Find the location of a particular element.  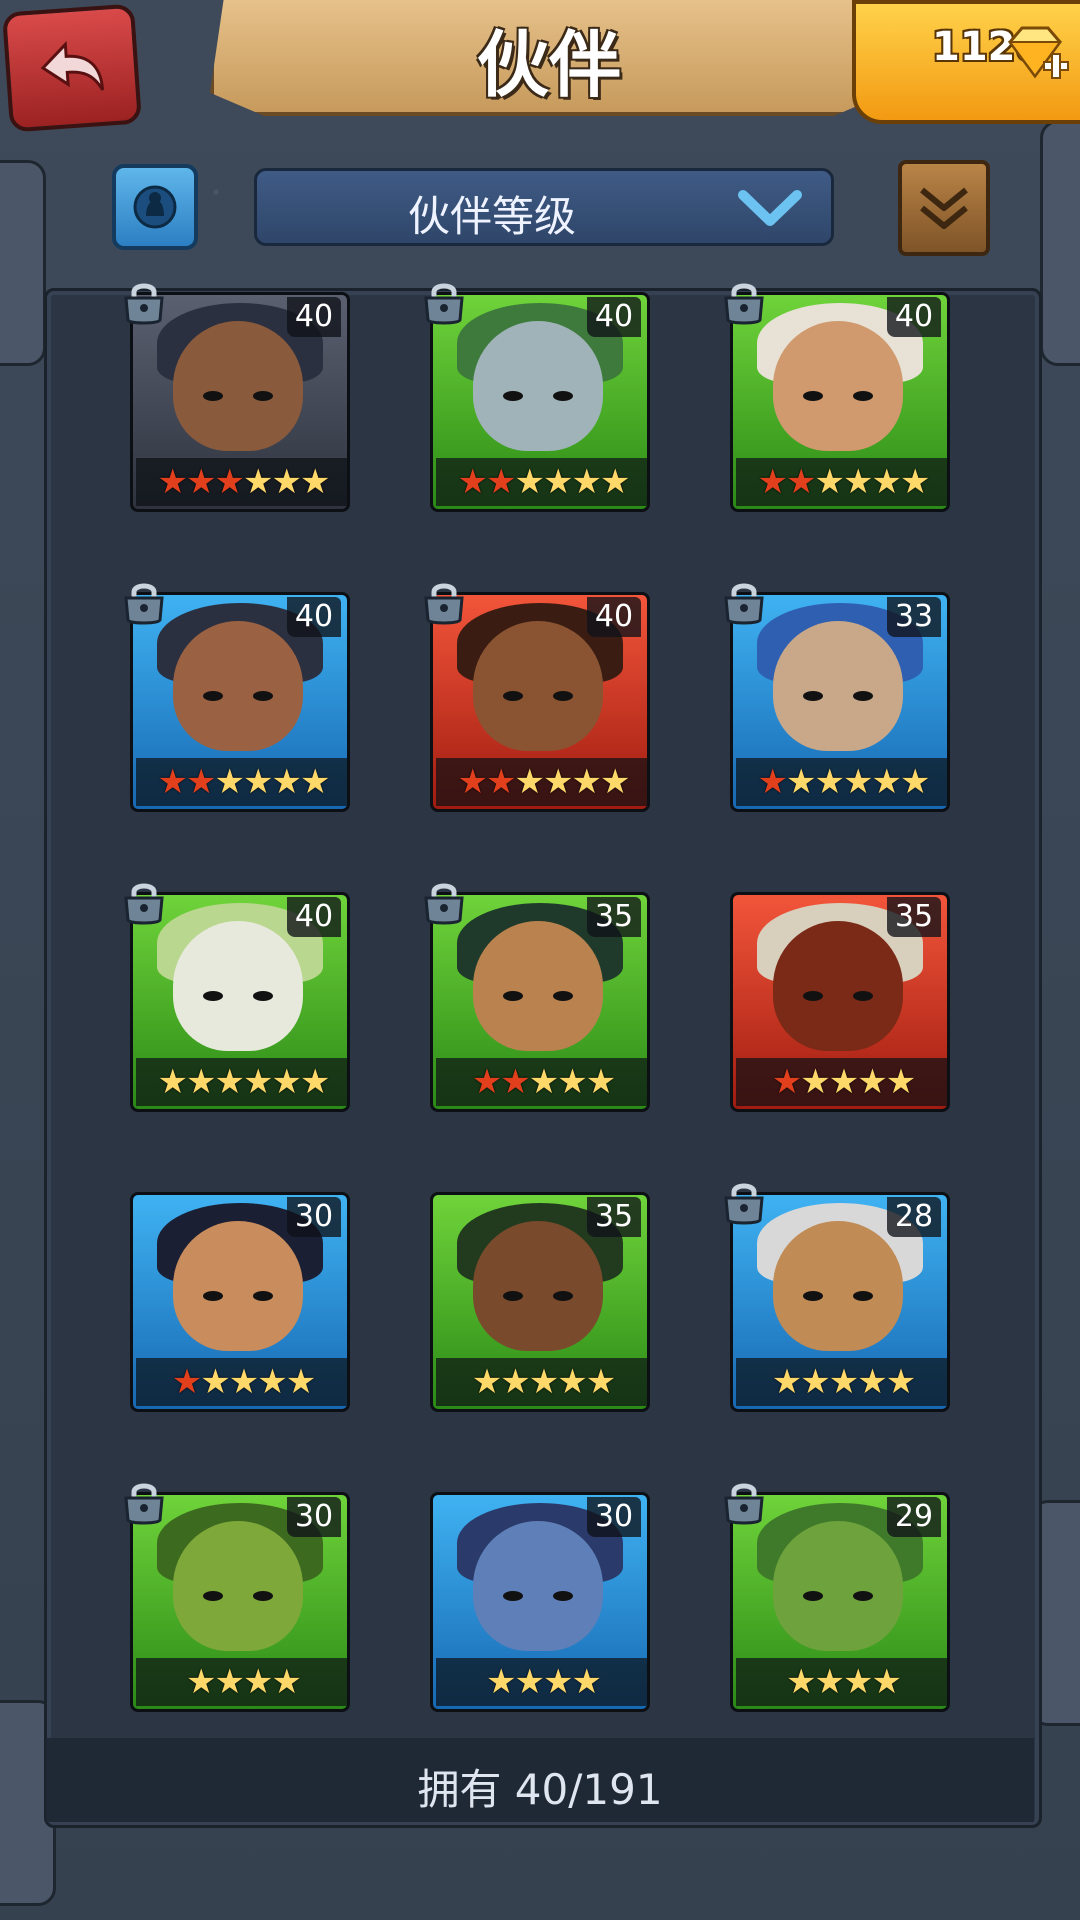

companion-portrait: 30 ★★★★ is located at coordinates (540, 1602).